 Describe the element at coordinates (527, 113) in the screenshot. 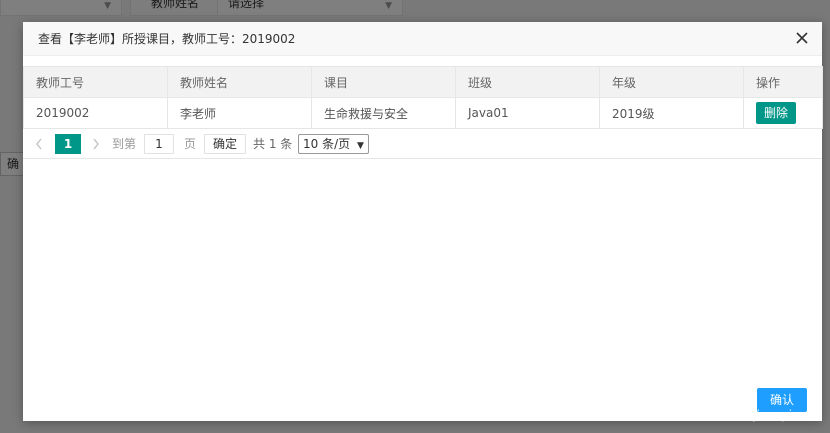

I see `cell-class: Java01` at that location.